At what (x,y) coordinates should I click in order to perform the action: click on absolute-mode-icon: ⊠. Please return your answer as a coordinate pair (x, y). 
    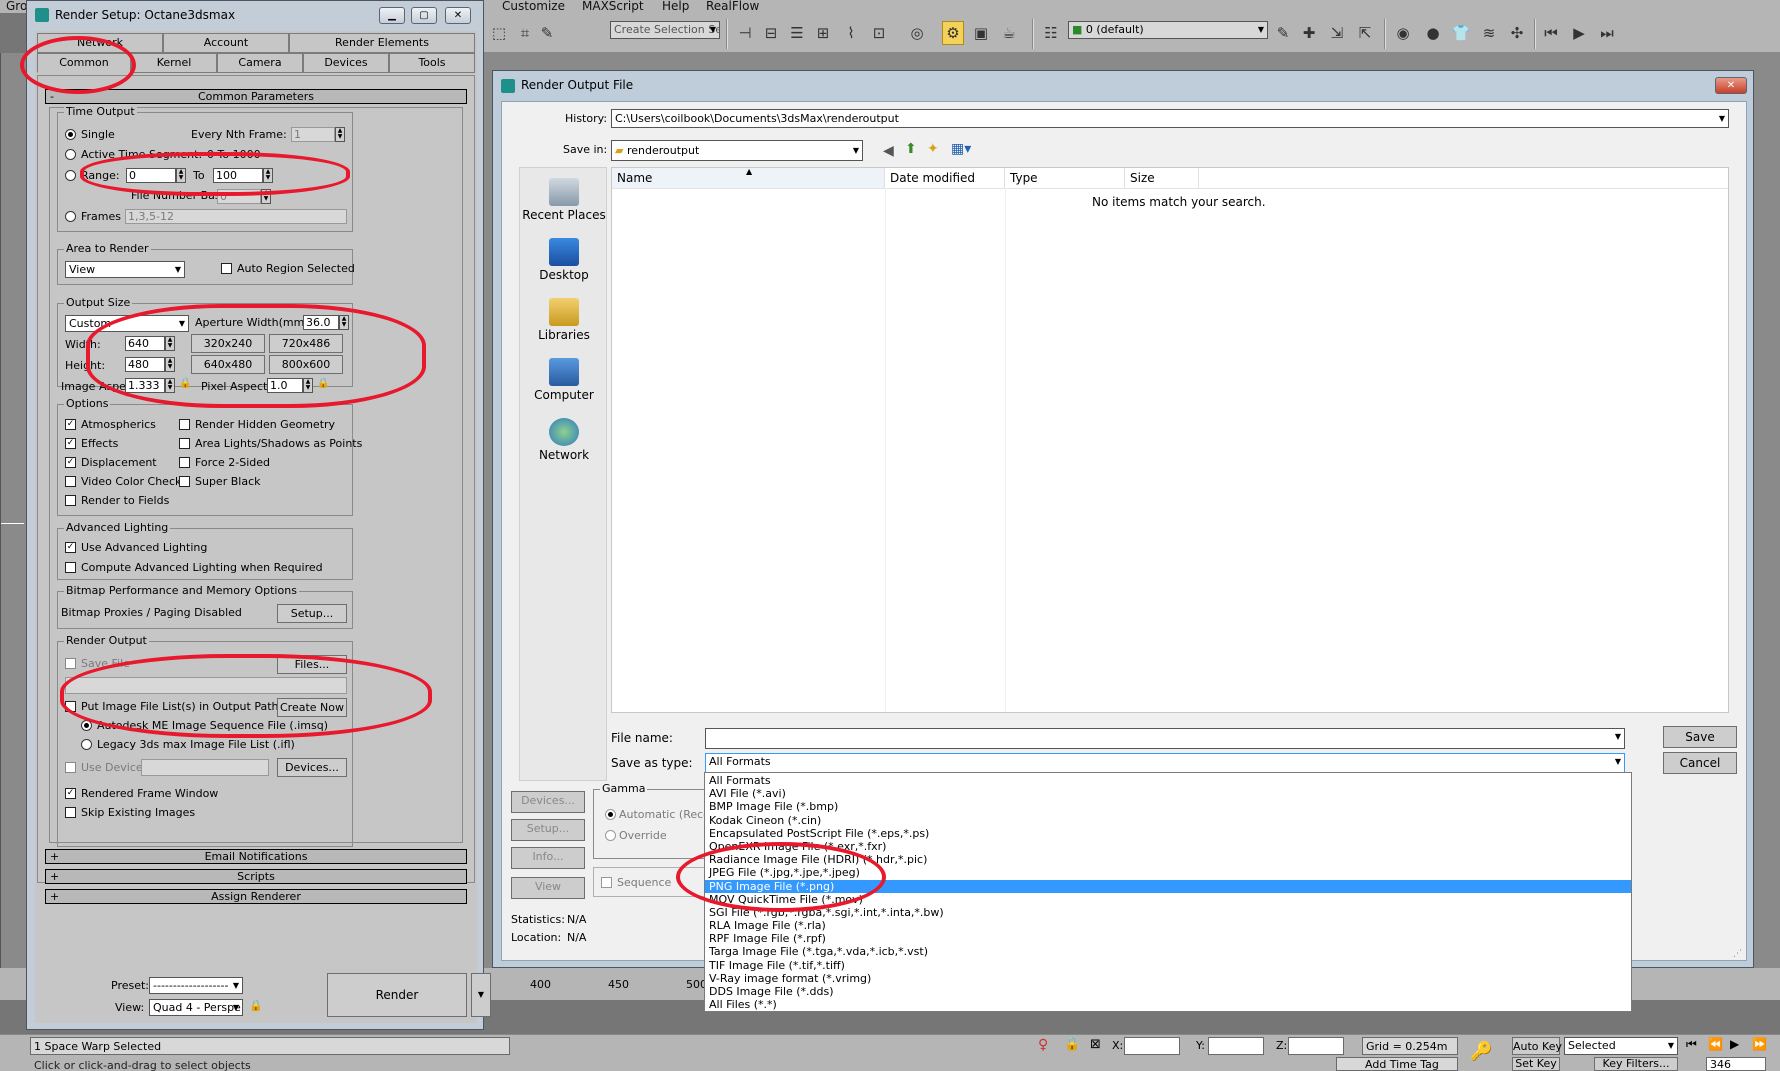
    Looking at the image, I should click on (1095, 1044).